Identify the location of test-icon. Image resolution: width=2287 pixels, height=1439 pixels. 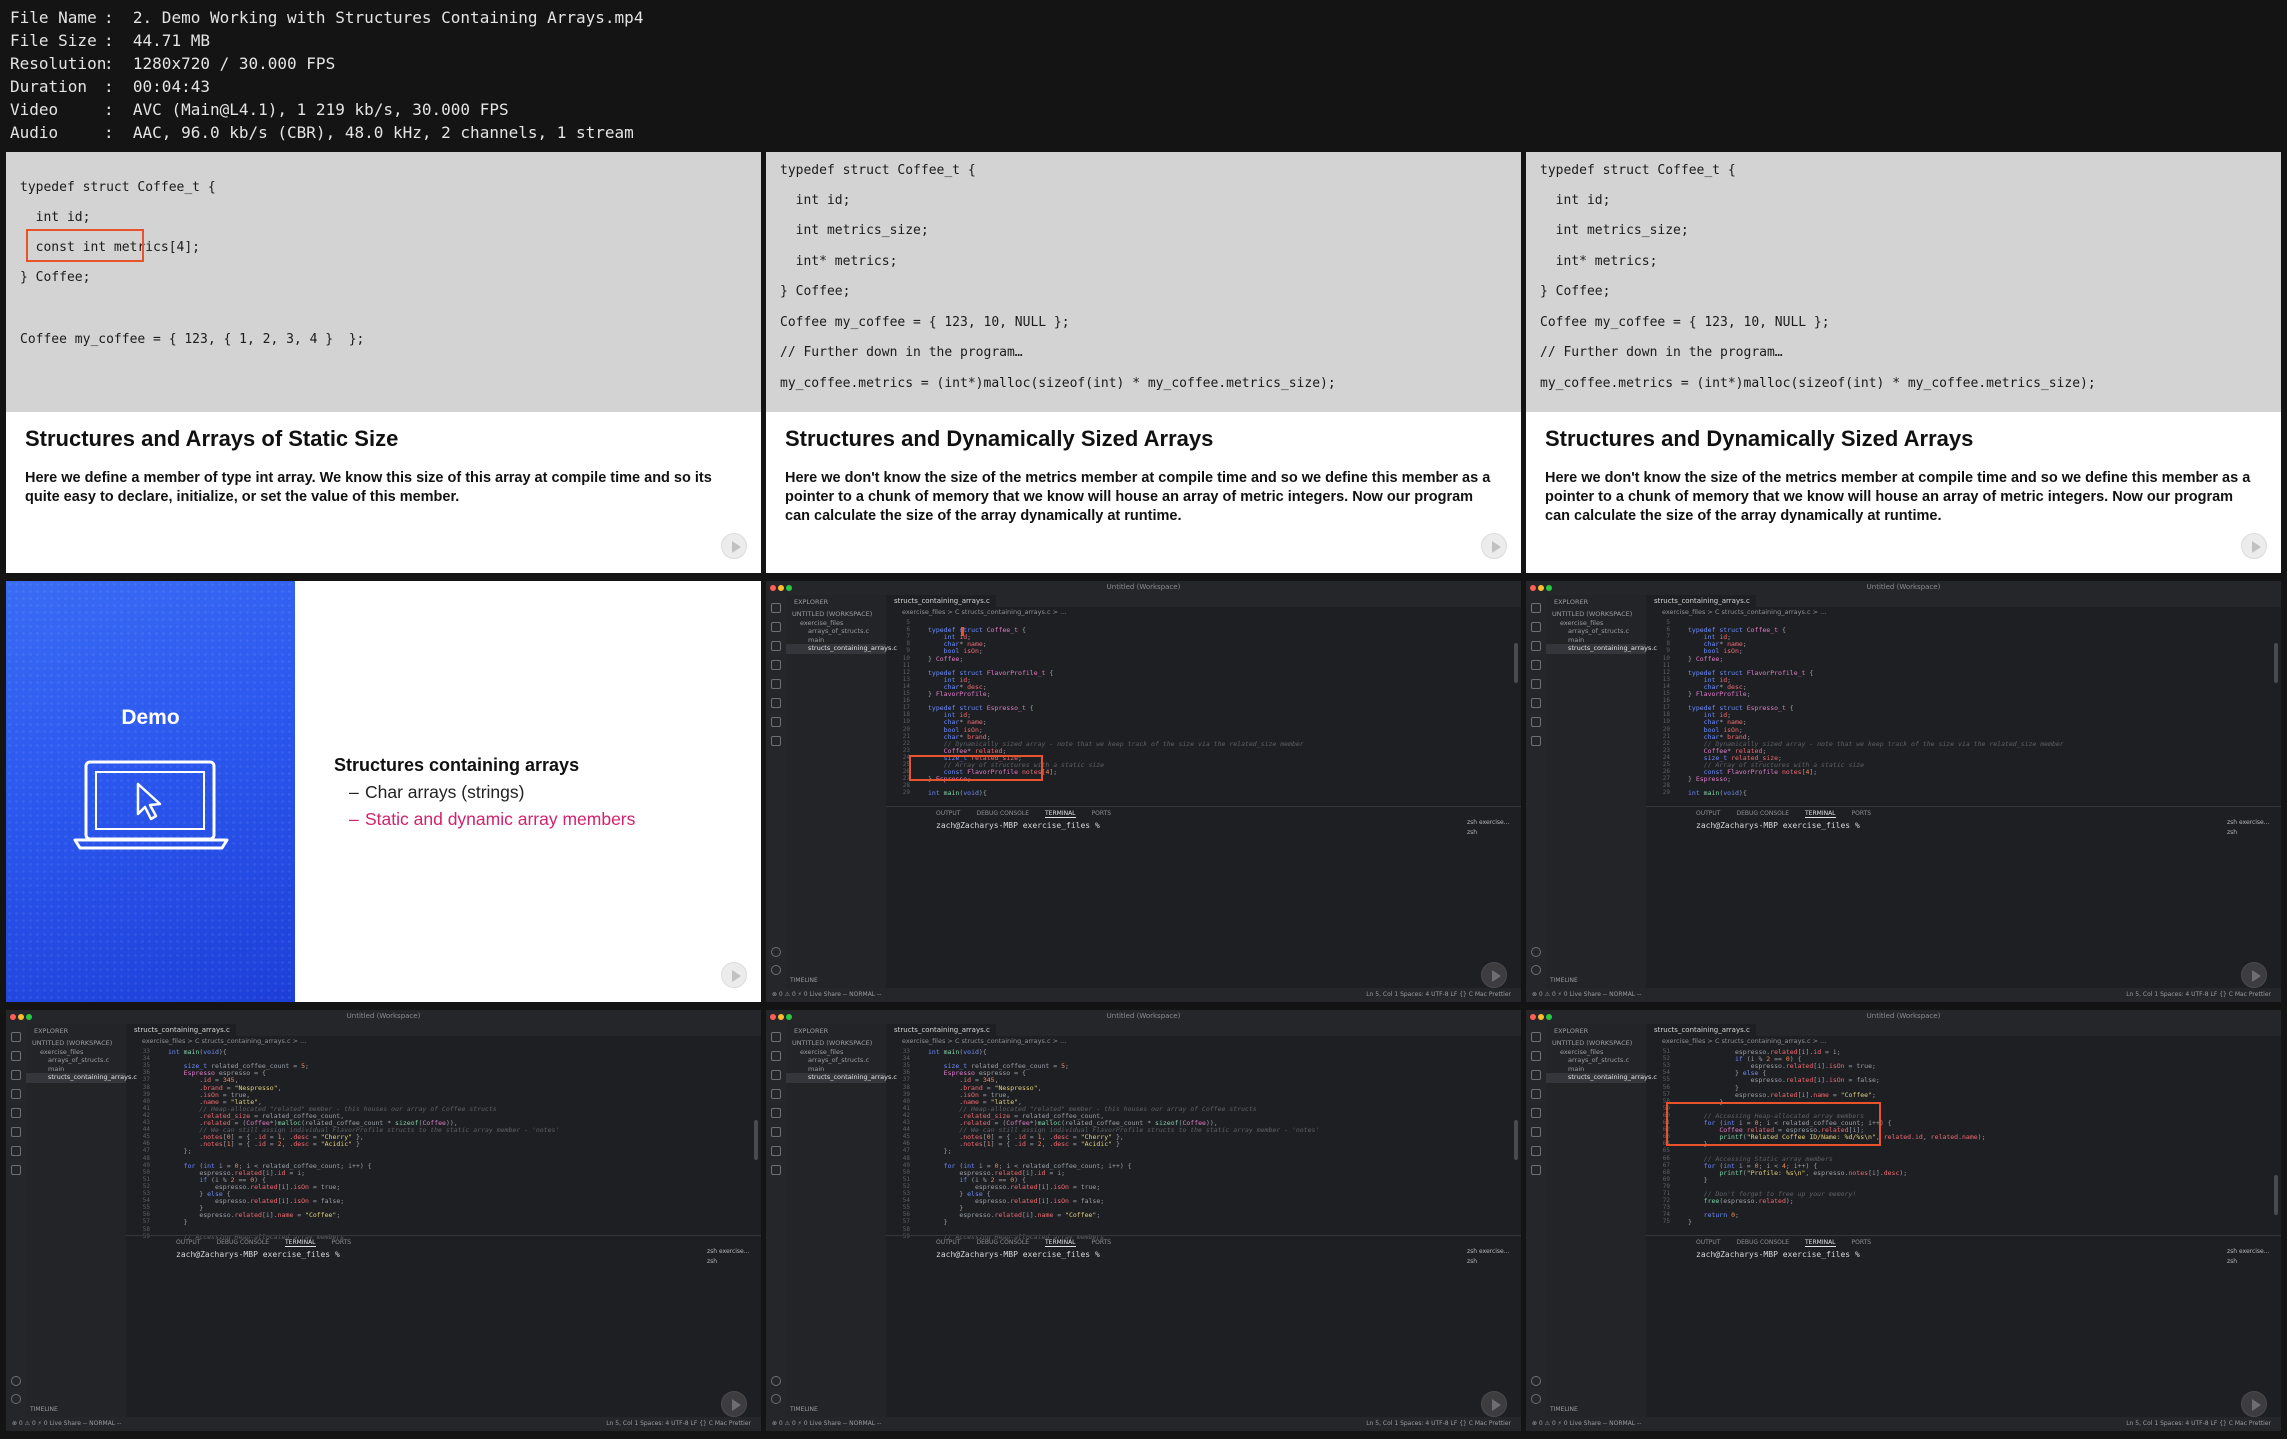
(1536, 741).